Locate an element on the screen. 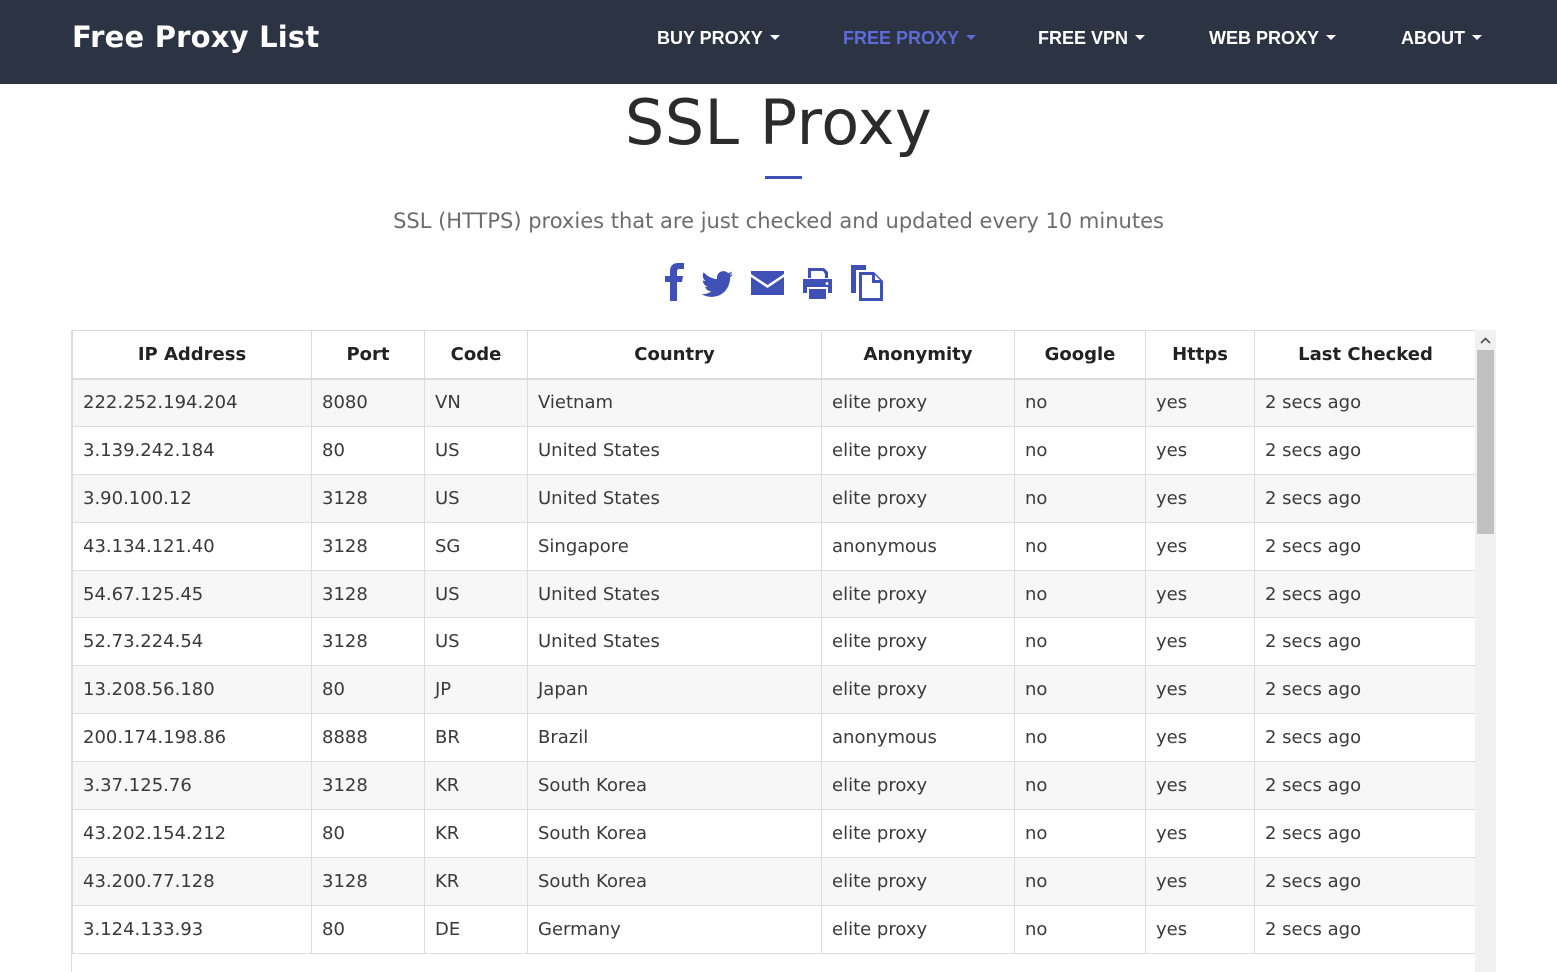 The image size is (1557, 972). print-icon is located at coordinates (817, 282).